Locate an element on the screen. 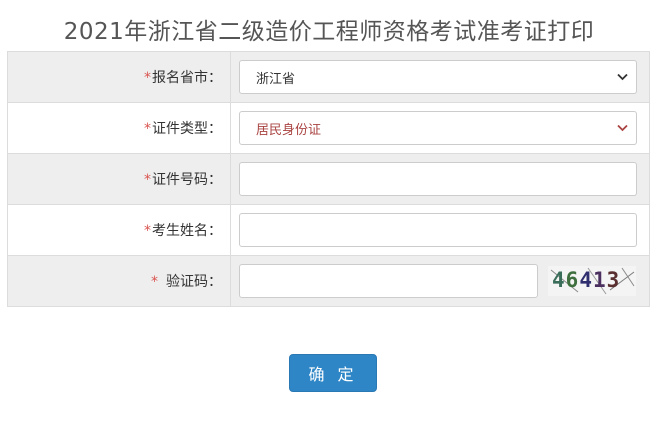 This screenshot has height=434, width=658. captcha-image: 46413 is located at coordinates (592, 281).